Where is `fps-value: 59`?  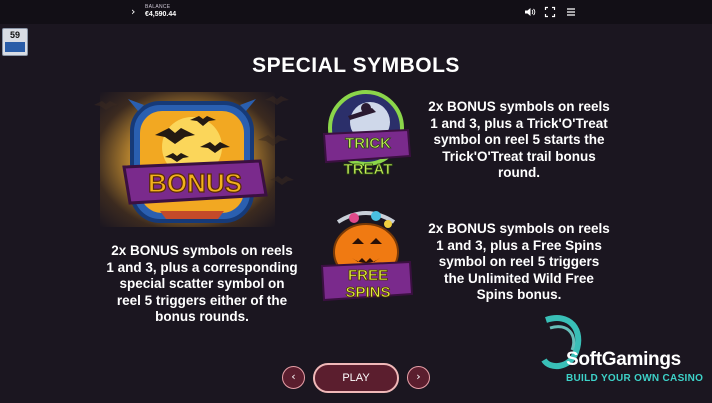
fps-value: 59 is located at coordinates (14, 35).